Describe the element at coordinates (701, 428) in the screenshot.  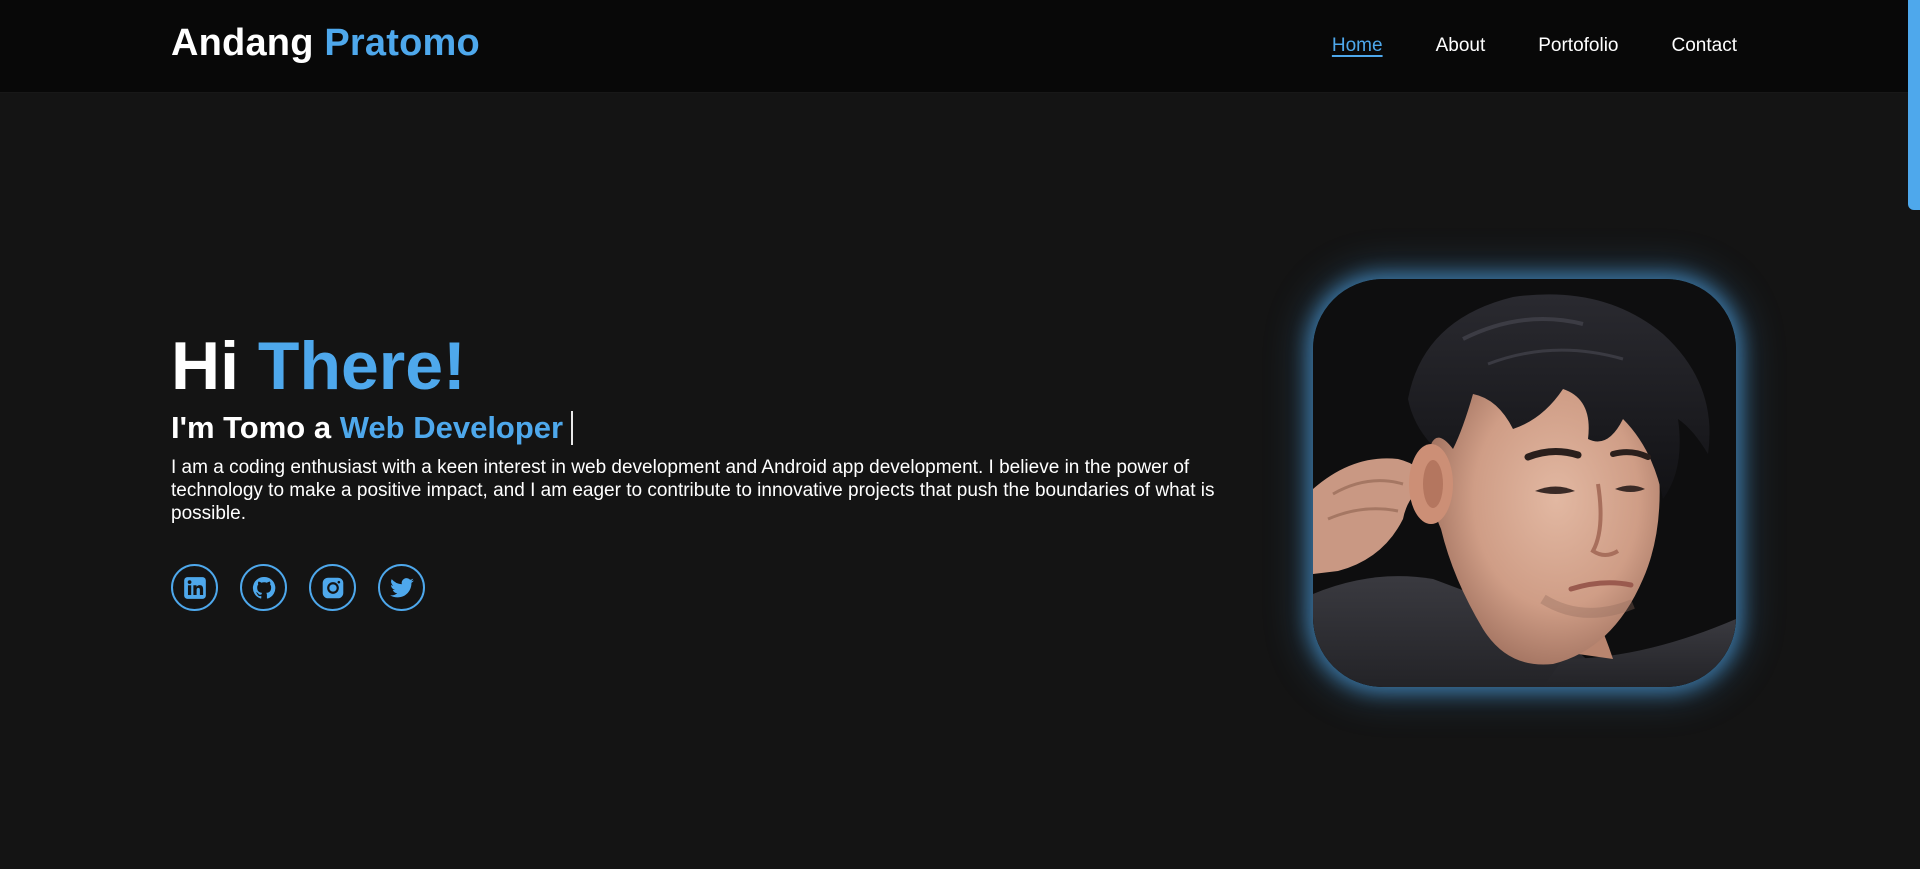
I see `hero-subtitle: I'm Tomo a Web Developer` at that location.